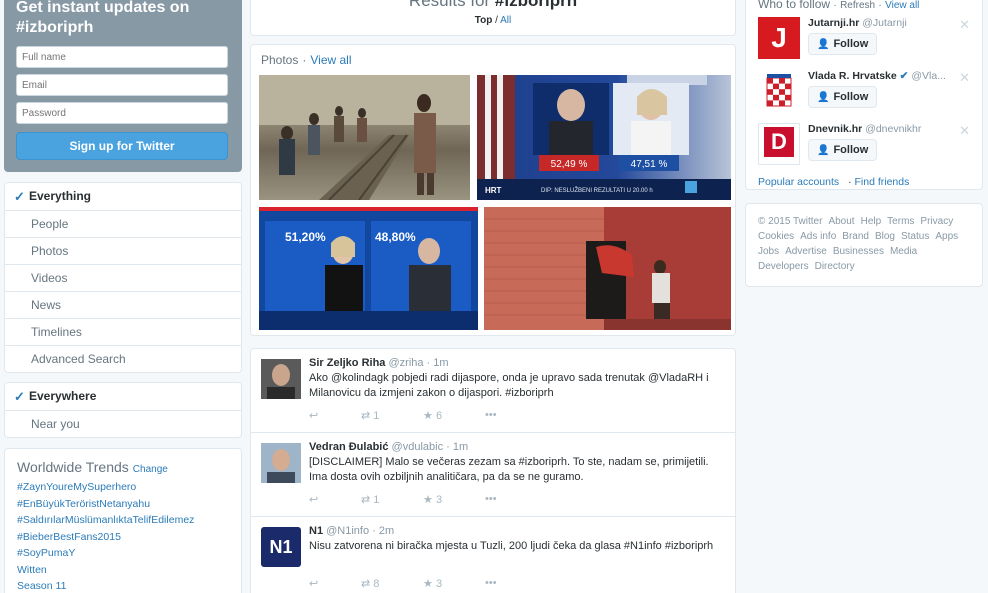 The image size is (988, 593). What do you see at coordinates (347, 363) in the screenshot?
I see `tweet-author-name: Sir Zeljko Riha` at bounding box center [347, 363].